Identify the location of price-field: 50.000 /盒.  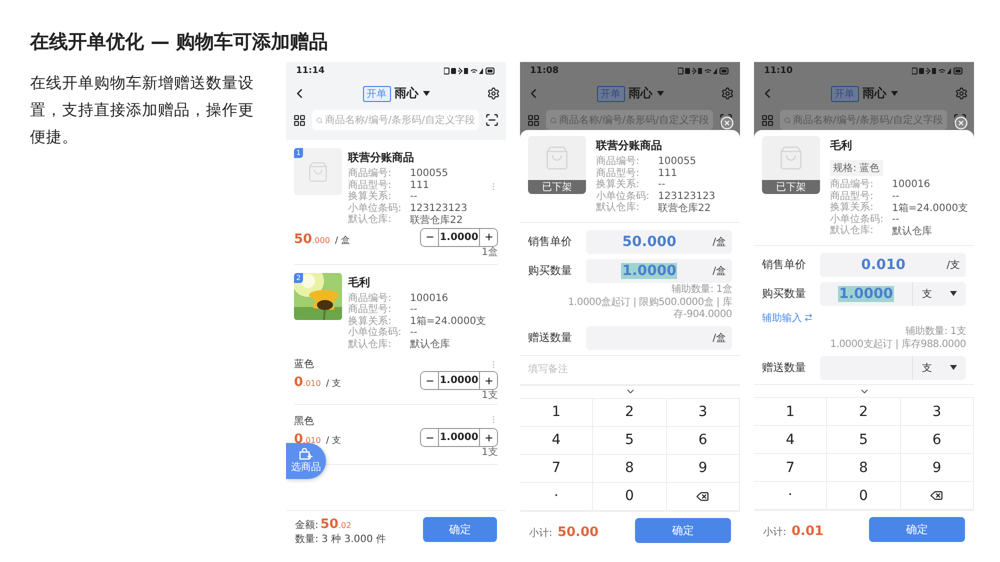
(659, 242).